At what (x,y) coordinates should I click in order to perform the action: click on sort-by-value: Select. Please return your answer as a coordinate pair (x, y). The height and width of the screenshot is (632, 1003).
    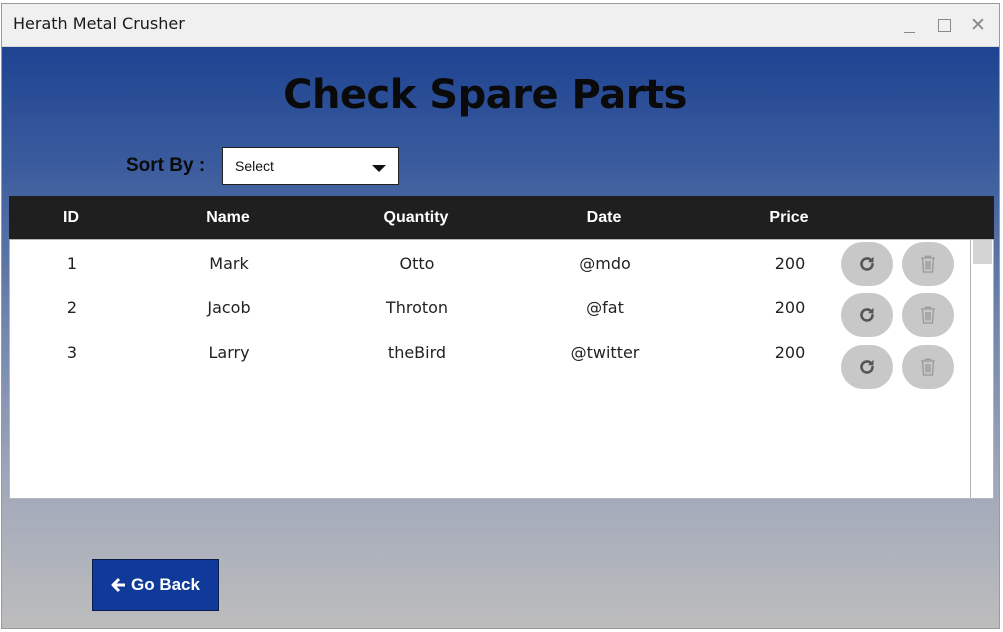
    Looking at the image, I should click on (254, 166).